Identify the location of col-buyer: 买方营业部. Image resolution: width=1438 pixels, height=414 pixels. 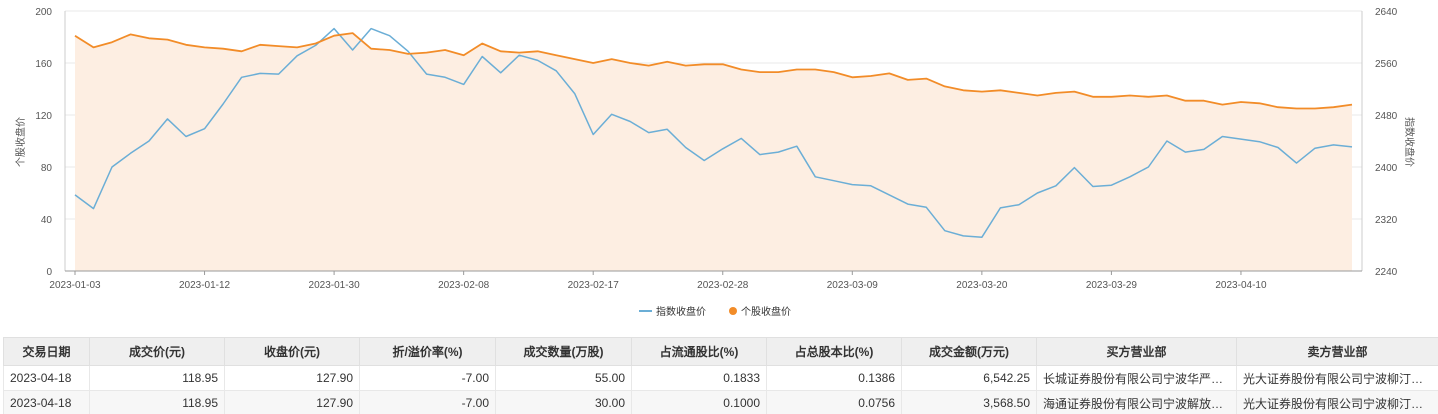
(1136, 351).